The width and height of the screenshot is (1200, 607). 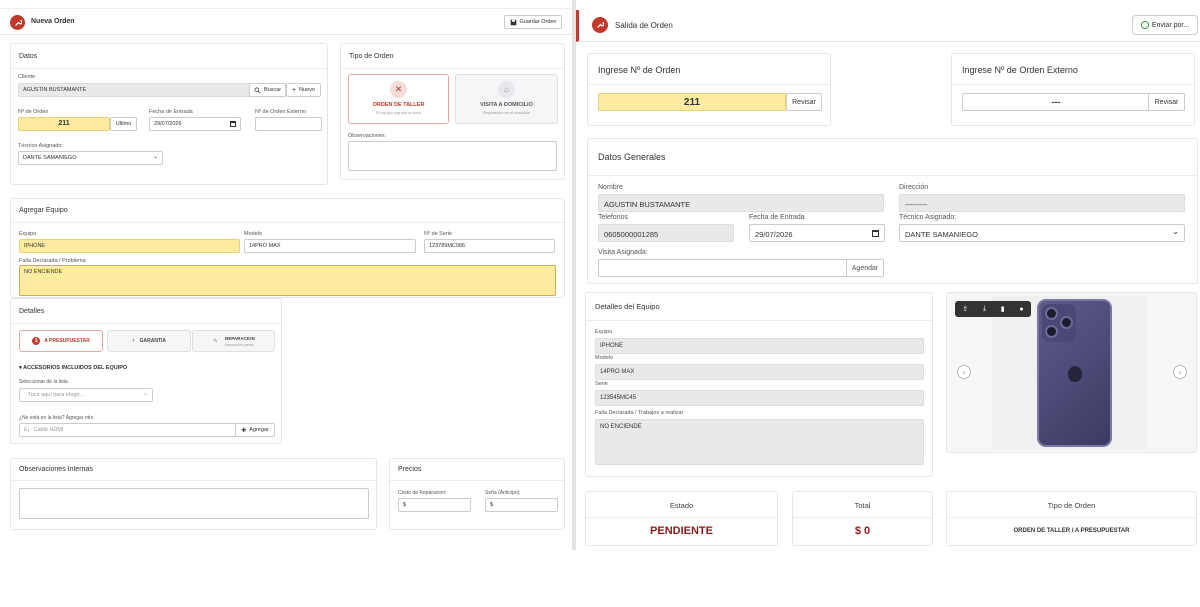 I want to click on falla-label: Falla Declarada / Problema, so click(x=52, y=261).